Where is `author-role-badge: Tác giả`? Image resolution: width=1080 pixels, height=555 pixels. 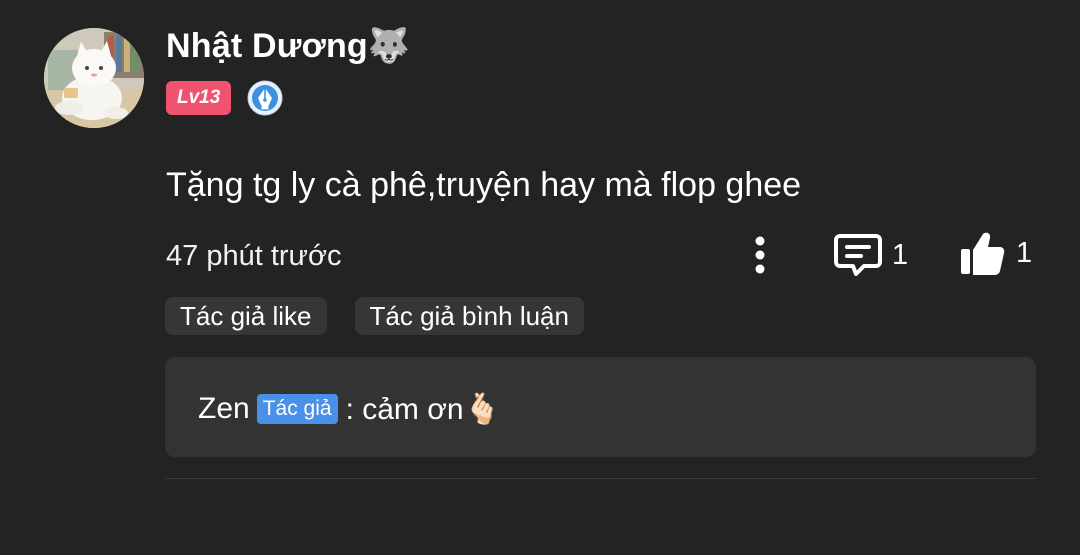 author-role-badge: Tác giả is located at coordinates (297, 409).